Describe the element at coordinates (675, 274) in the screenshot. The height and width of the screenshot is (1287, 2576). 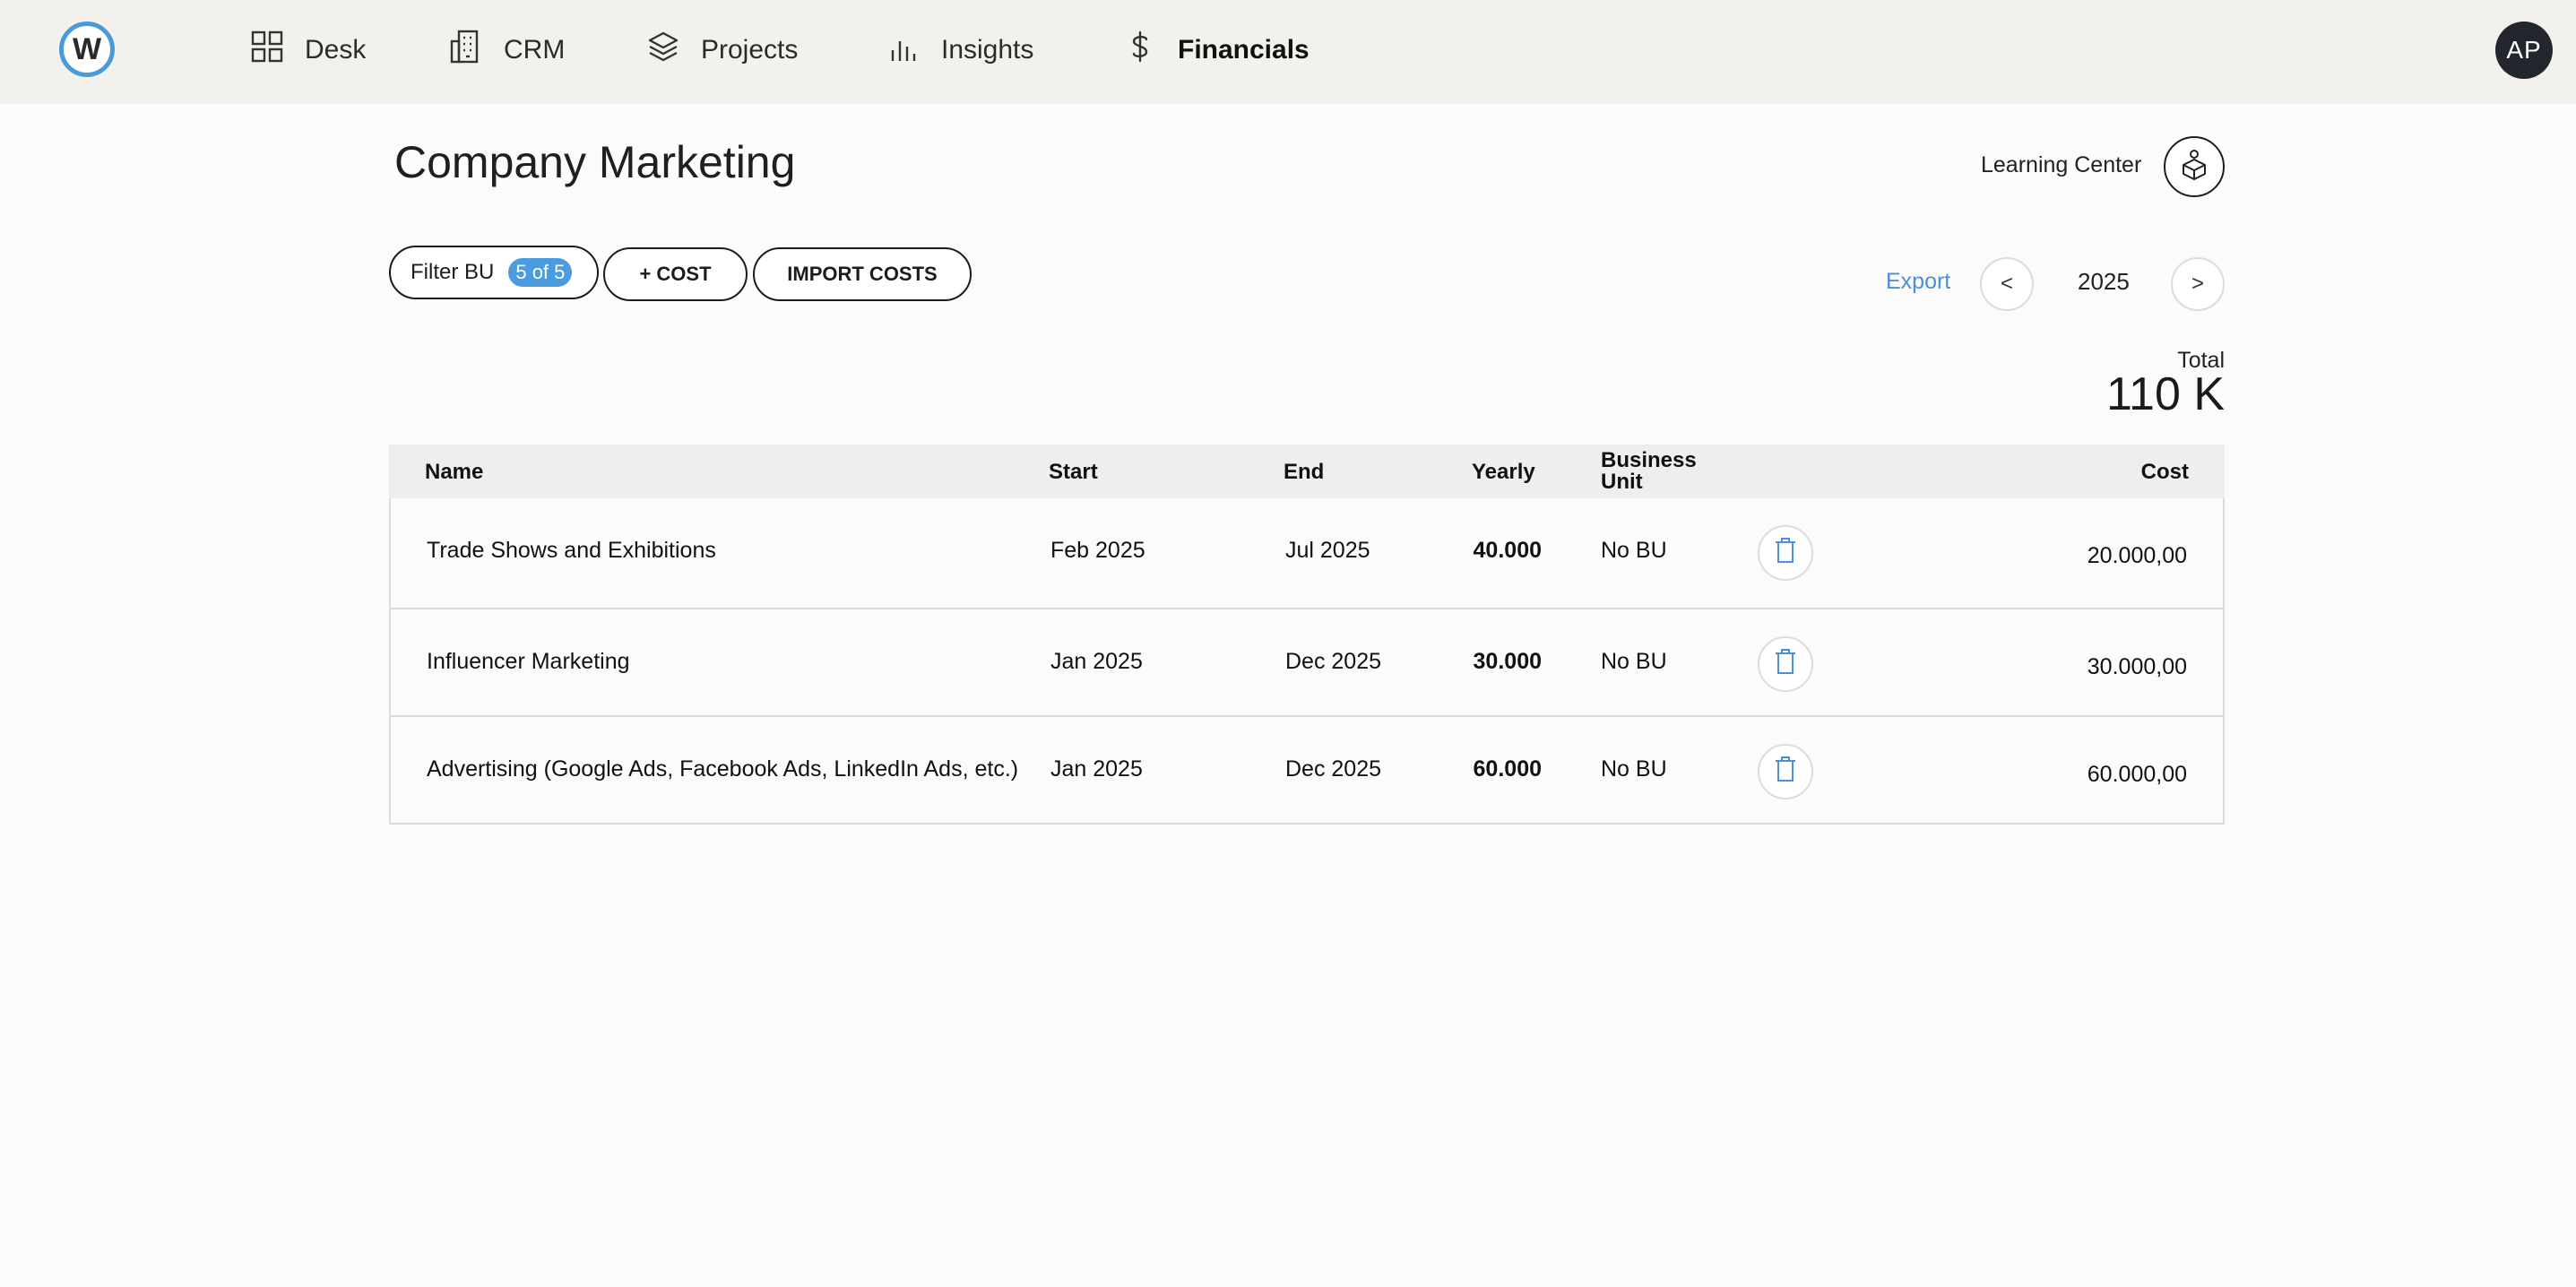
I see `add-cost-button: + COST` at that location.